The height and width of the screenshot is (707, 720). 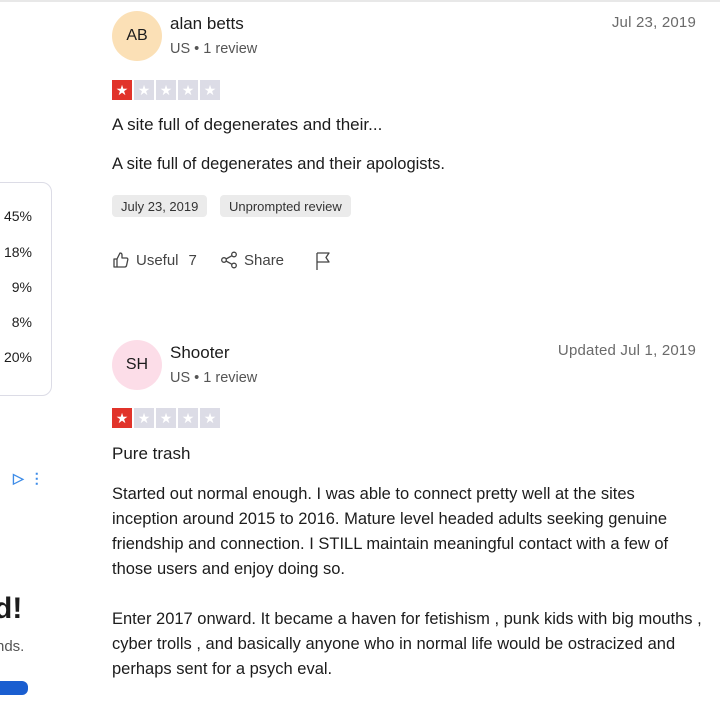 What do you see at coordinates (21, 287) in the screenshot?
I see `distribution-percent-3-star: 9%` at bounding box center [21, 287].